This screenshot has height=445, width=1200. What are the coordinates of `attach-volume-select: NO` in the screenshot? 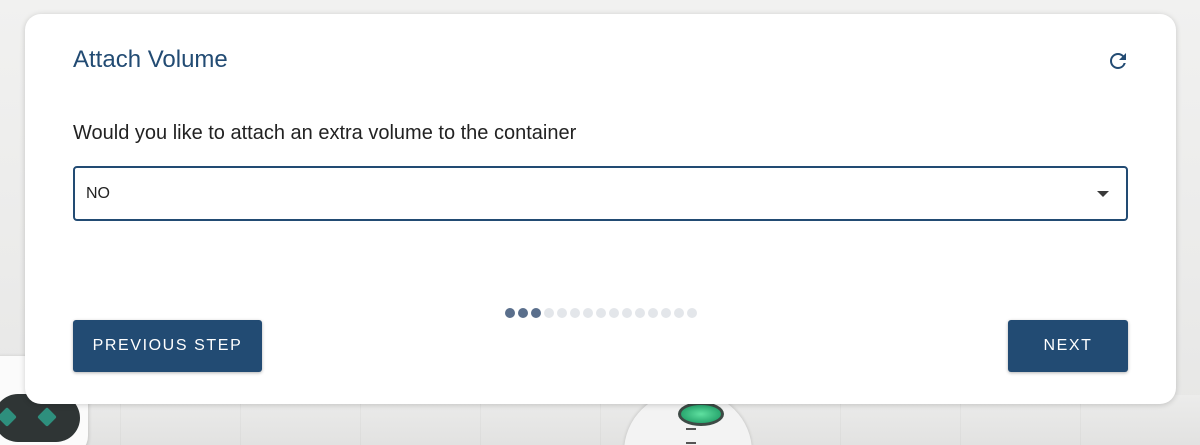 It's located at (600, 193).